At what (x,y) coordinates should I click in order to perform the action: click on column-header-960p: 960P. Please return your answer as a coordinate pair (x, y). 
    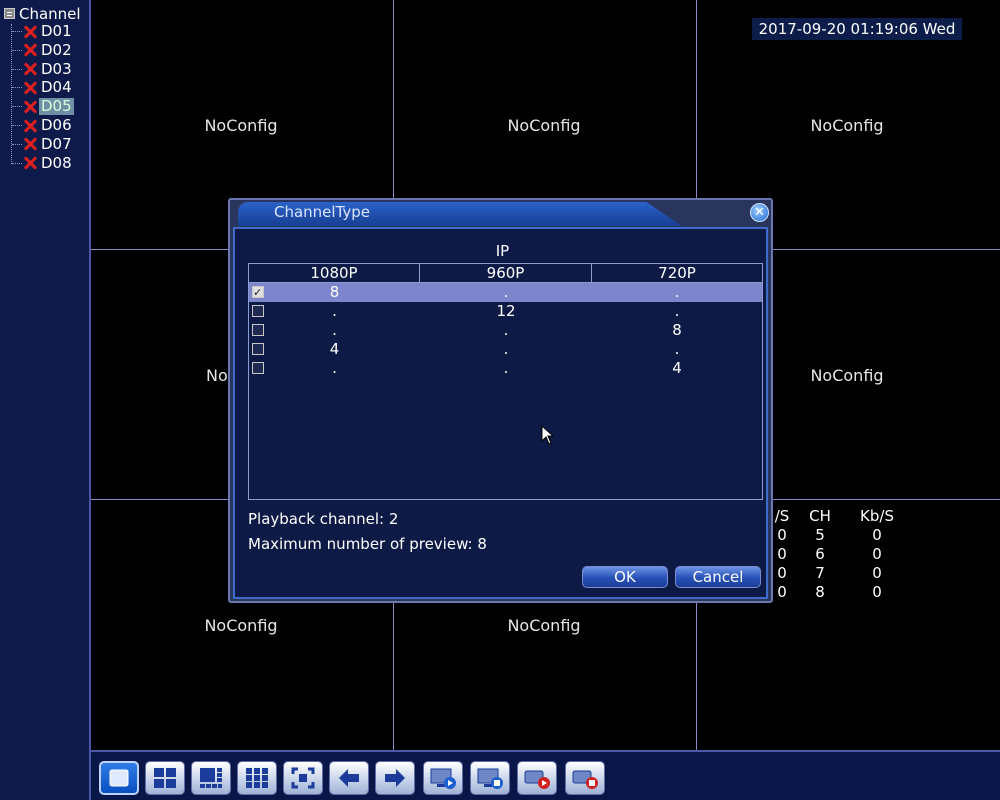
    Looking at the image, I should click on (506, 273).